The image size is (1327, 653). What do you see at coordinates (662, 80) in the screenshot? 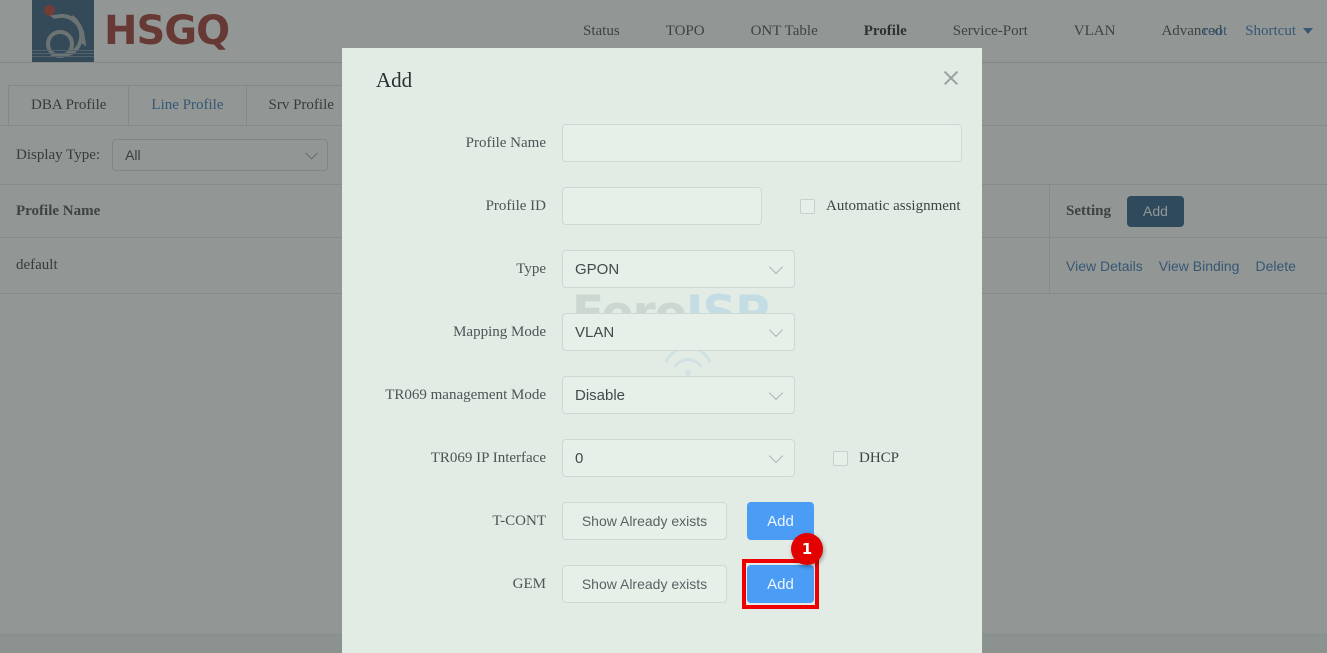
I see `dialog-header: Add` at bounding box center [662, 80].